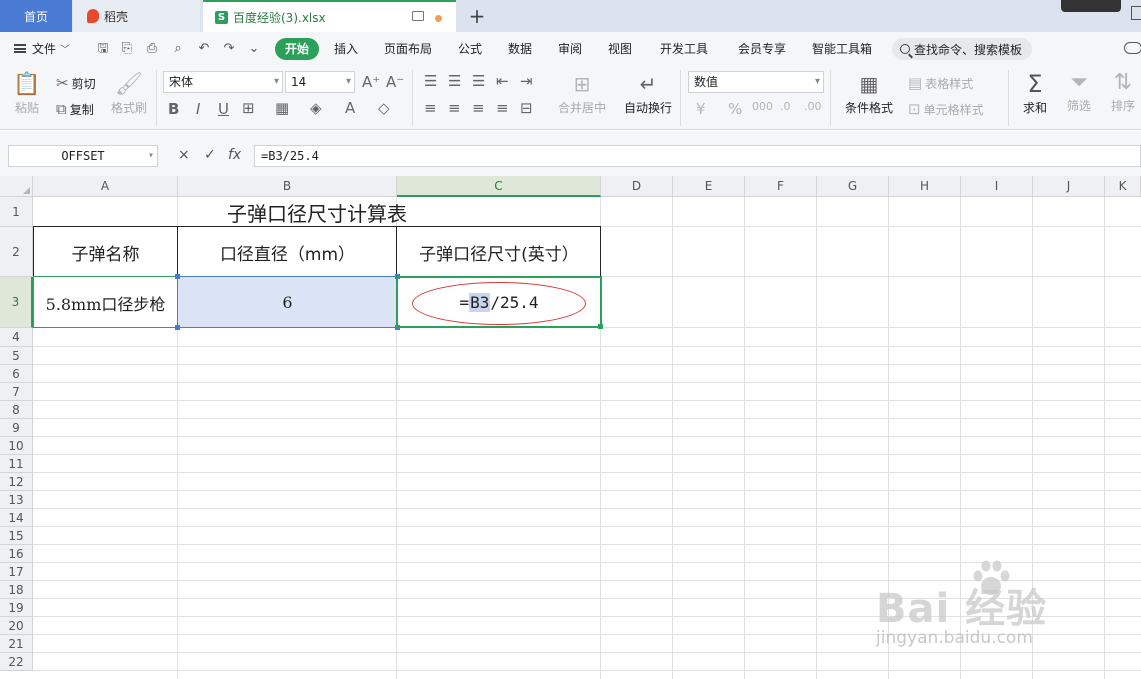 The image size is (1141, 679). What do you see at coordinates (478, 81) in the screenshot?
I see `align-bottom-icon: ☰` at bounding box center [478, 81].